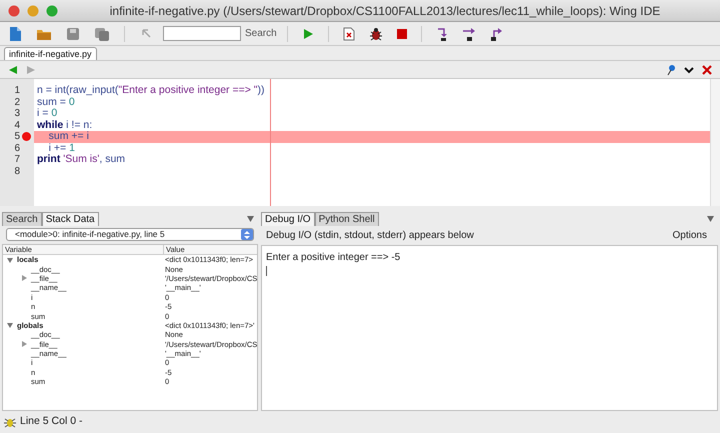 The height and width of the screenshot is (433, 720). What do you see at coordinates (370, 236) in the screenshot?
I see `io-header-text: Debug I/O (stdin, stdout, stderr) appears below` at bounding box center [370, 236].